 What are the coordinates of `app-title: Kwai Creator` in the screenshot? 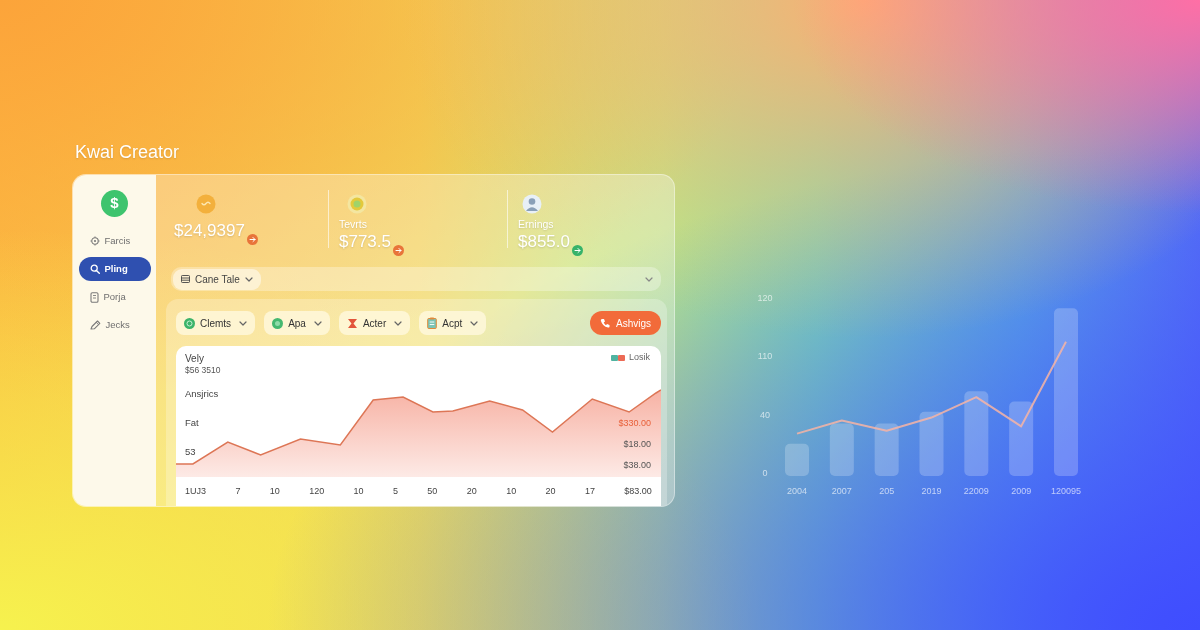 It's located at (127, 152).